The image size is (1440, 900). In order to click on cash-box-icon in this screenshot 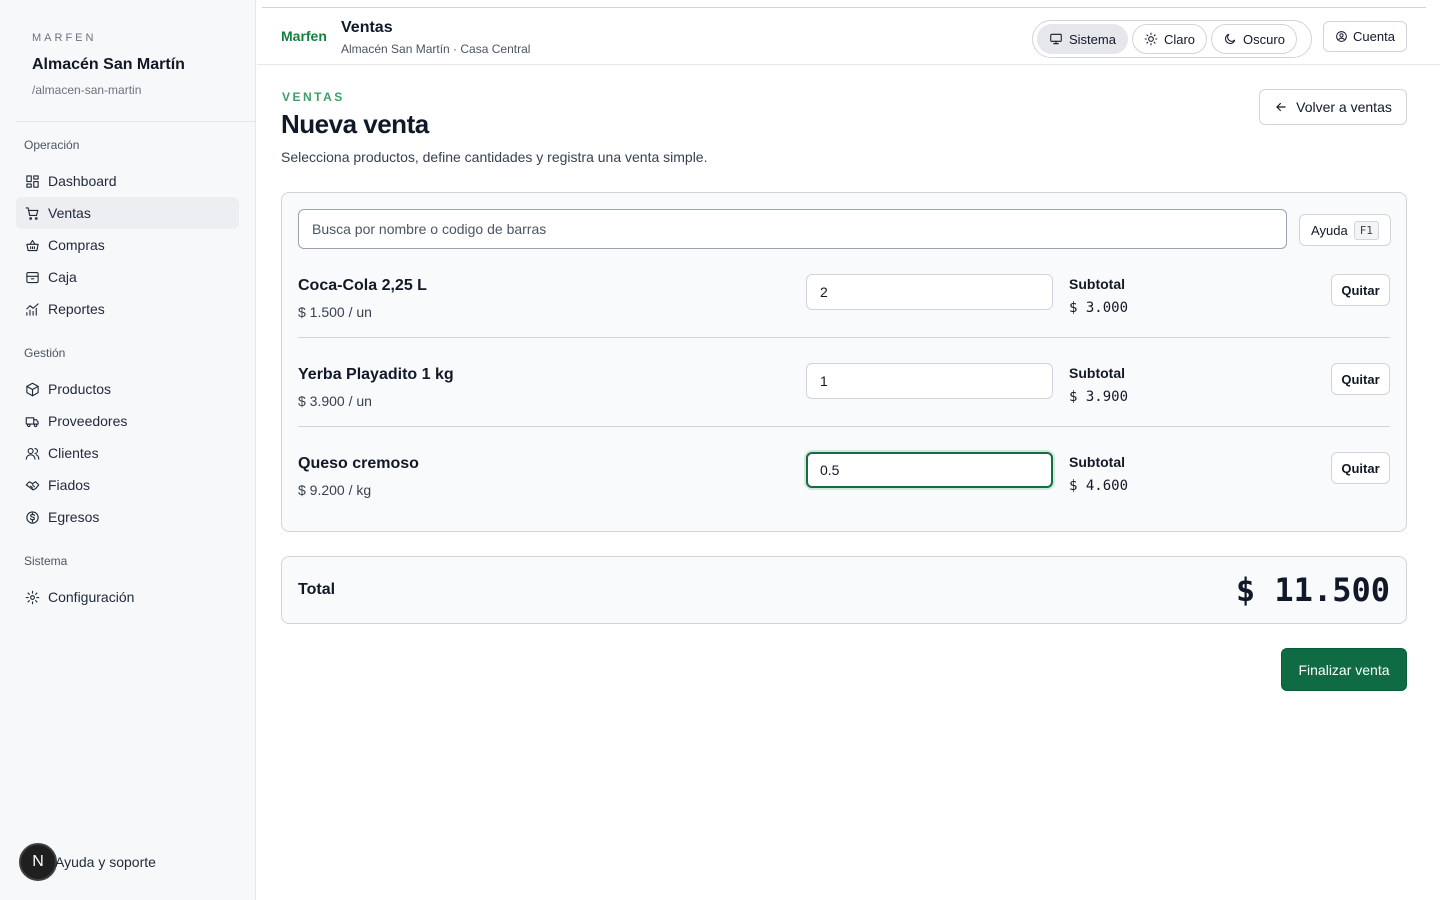, I will do `click(32, 277)`.